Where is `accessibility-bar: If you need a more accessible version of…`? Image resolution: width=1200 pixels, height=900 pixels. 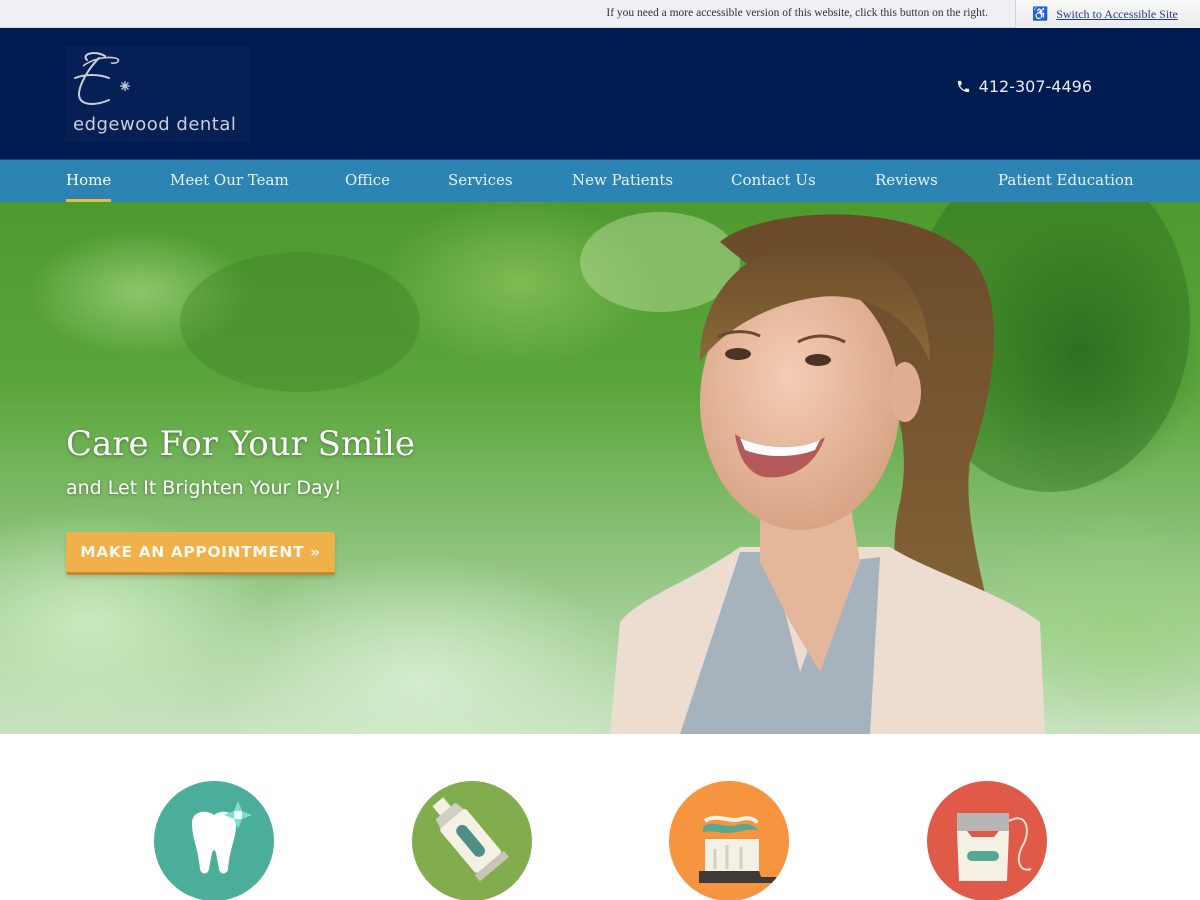 accessibility-bar: If you need a more accessible version of… is located at coordinates (600, 14).